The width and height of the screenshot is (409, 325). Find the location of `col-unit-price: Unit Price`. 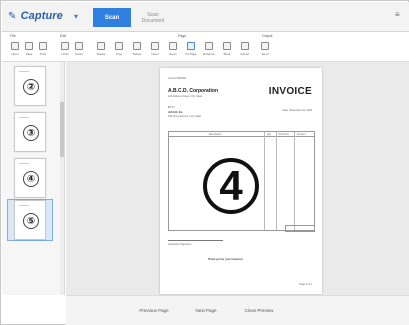

col-unit-price: Unit Price is located at coordinates (283, 134).